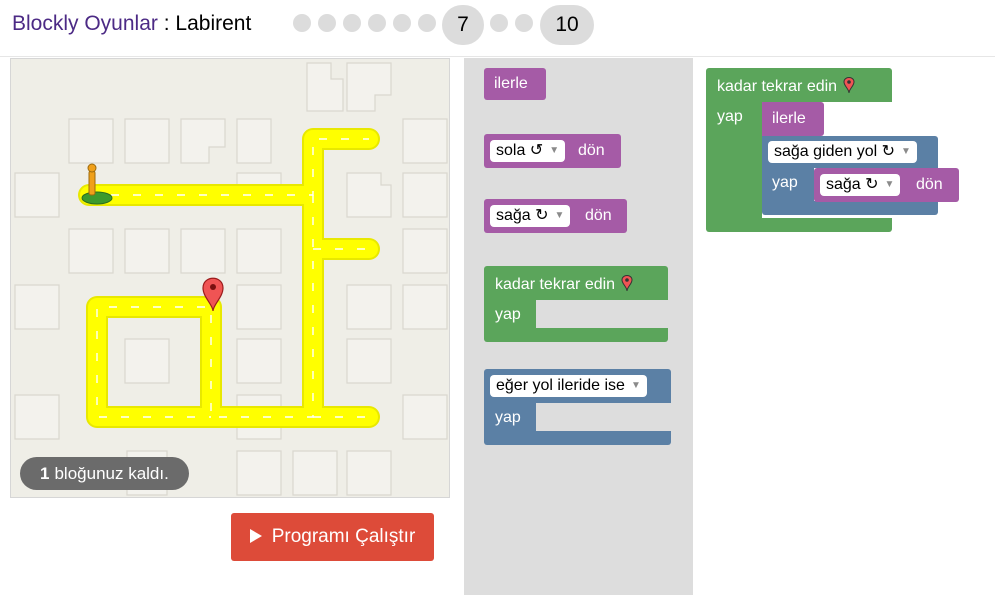  Describe the element at coordinates (111, 473) in the screenshot. I see `capacity-text: bloğunuz kaldı.` at that location.